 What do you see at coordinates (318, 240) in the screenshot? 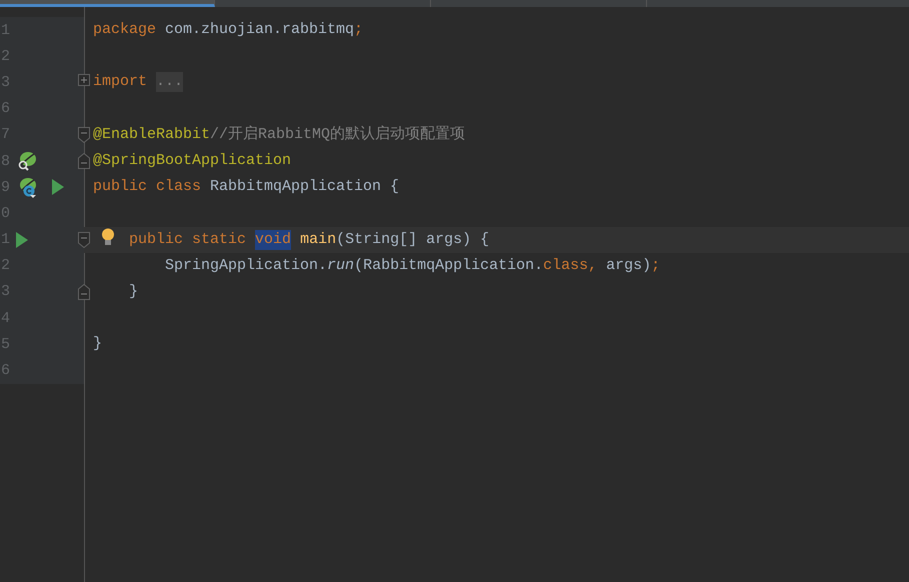
I see `method-name: main` at bounding box center [318, 240].